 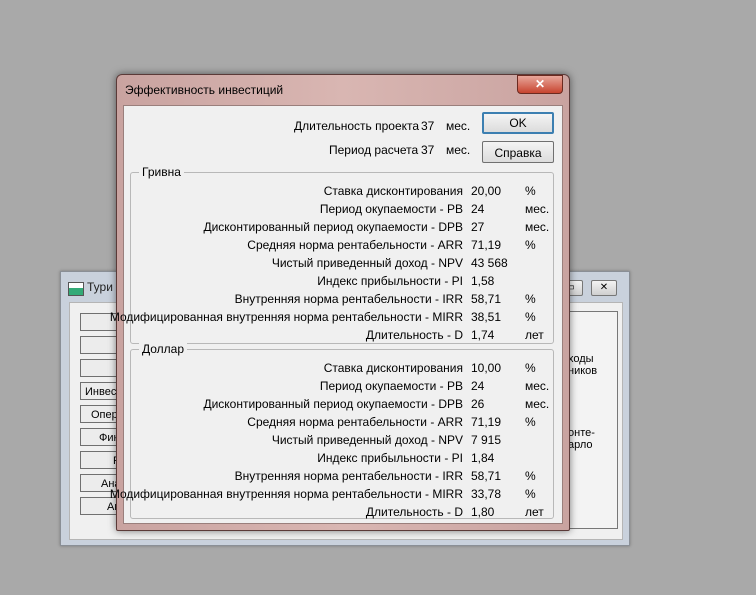 What do you see at coordinates (342, 514) in the screenshot?
I see `dollar-row-duration: Длительность - D 1,80 лет` at bounding box center [342, 514].